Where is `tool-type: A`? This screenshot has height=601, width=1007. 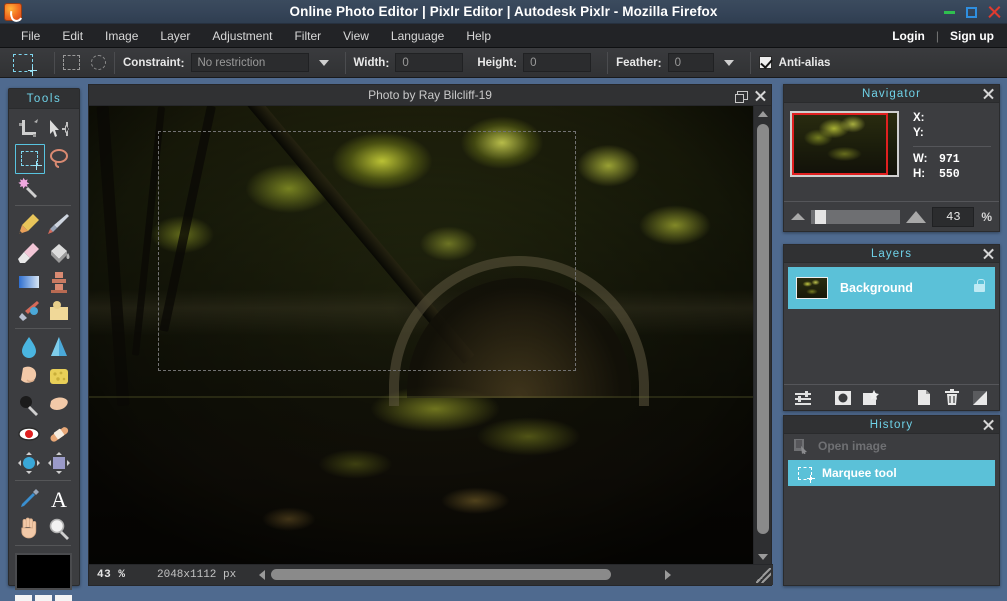
tool-type: A is located at coordinates (59, 498).